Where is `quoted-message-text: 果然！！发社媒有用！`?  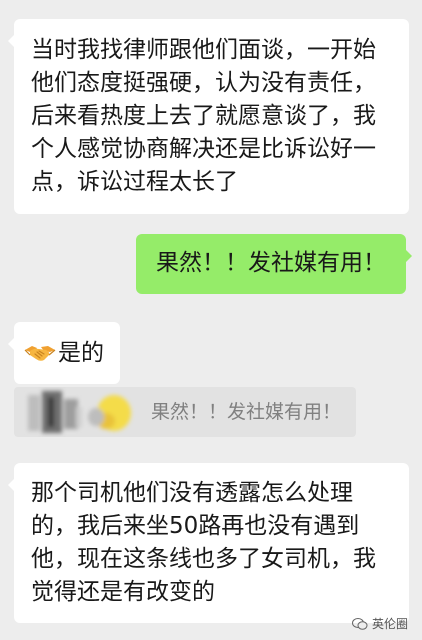
quoted-message-text: 果然！！发社媒有用！ is located at coordinates (246, 412).